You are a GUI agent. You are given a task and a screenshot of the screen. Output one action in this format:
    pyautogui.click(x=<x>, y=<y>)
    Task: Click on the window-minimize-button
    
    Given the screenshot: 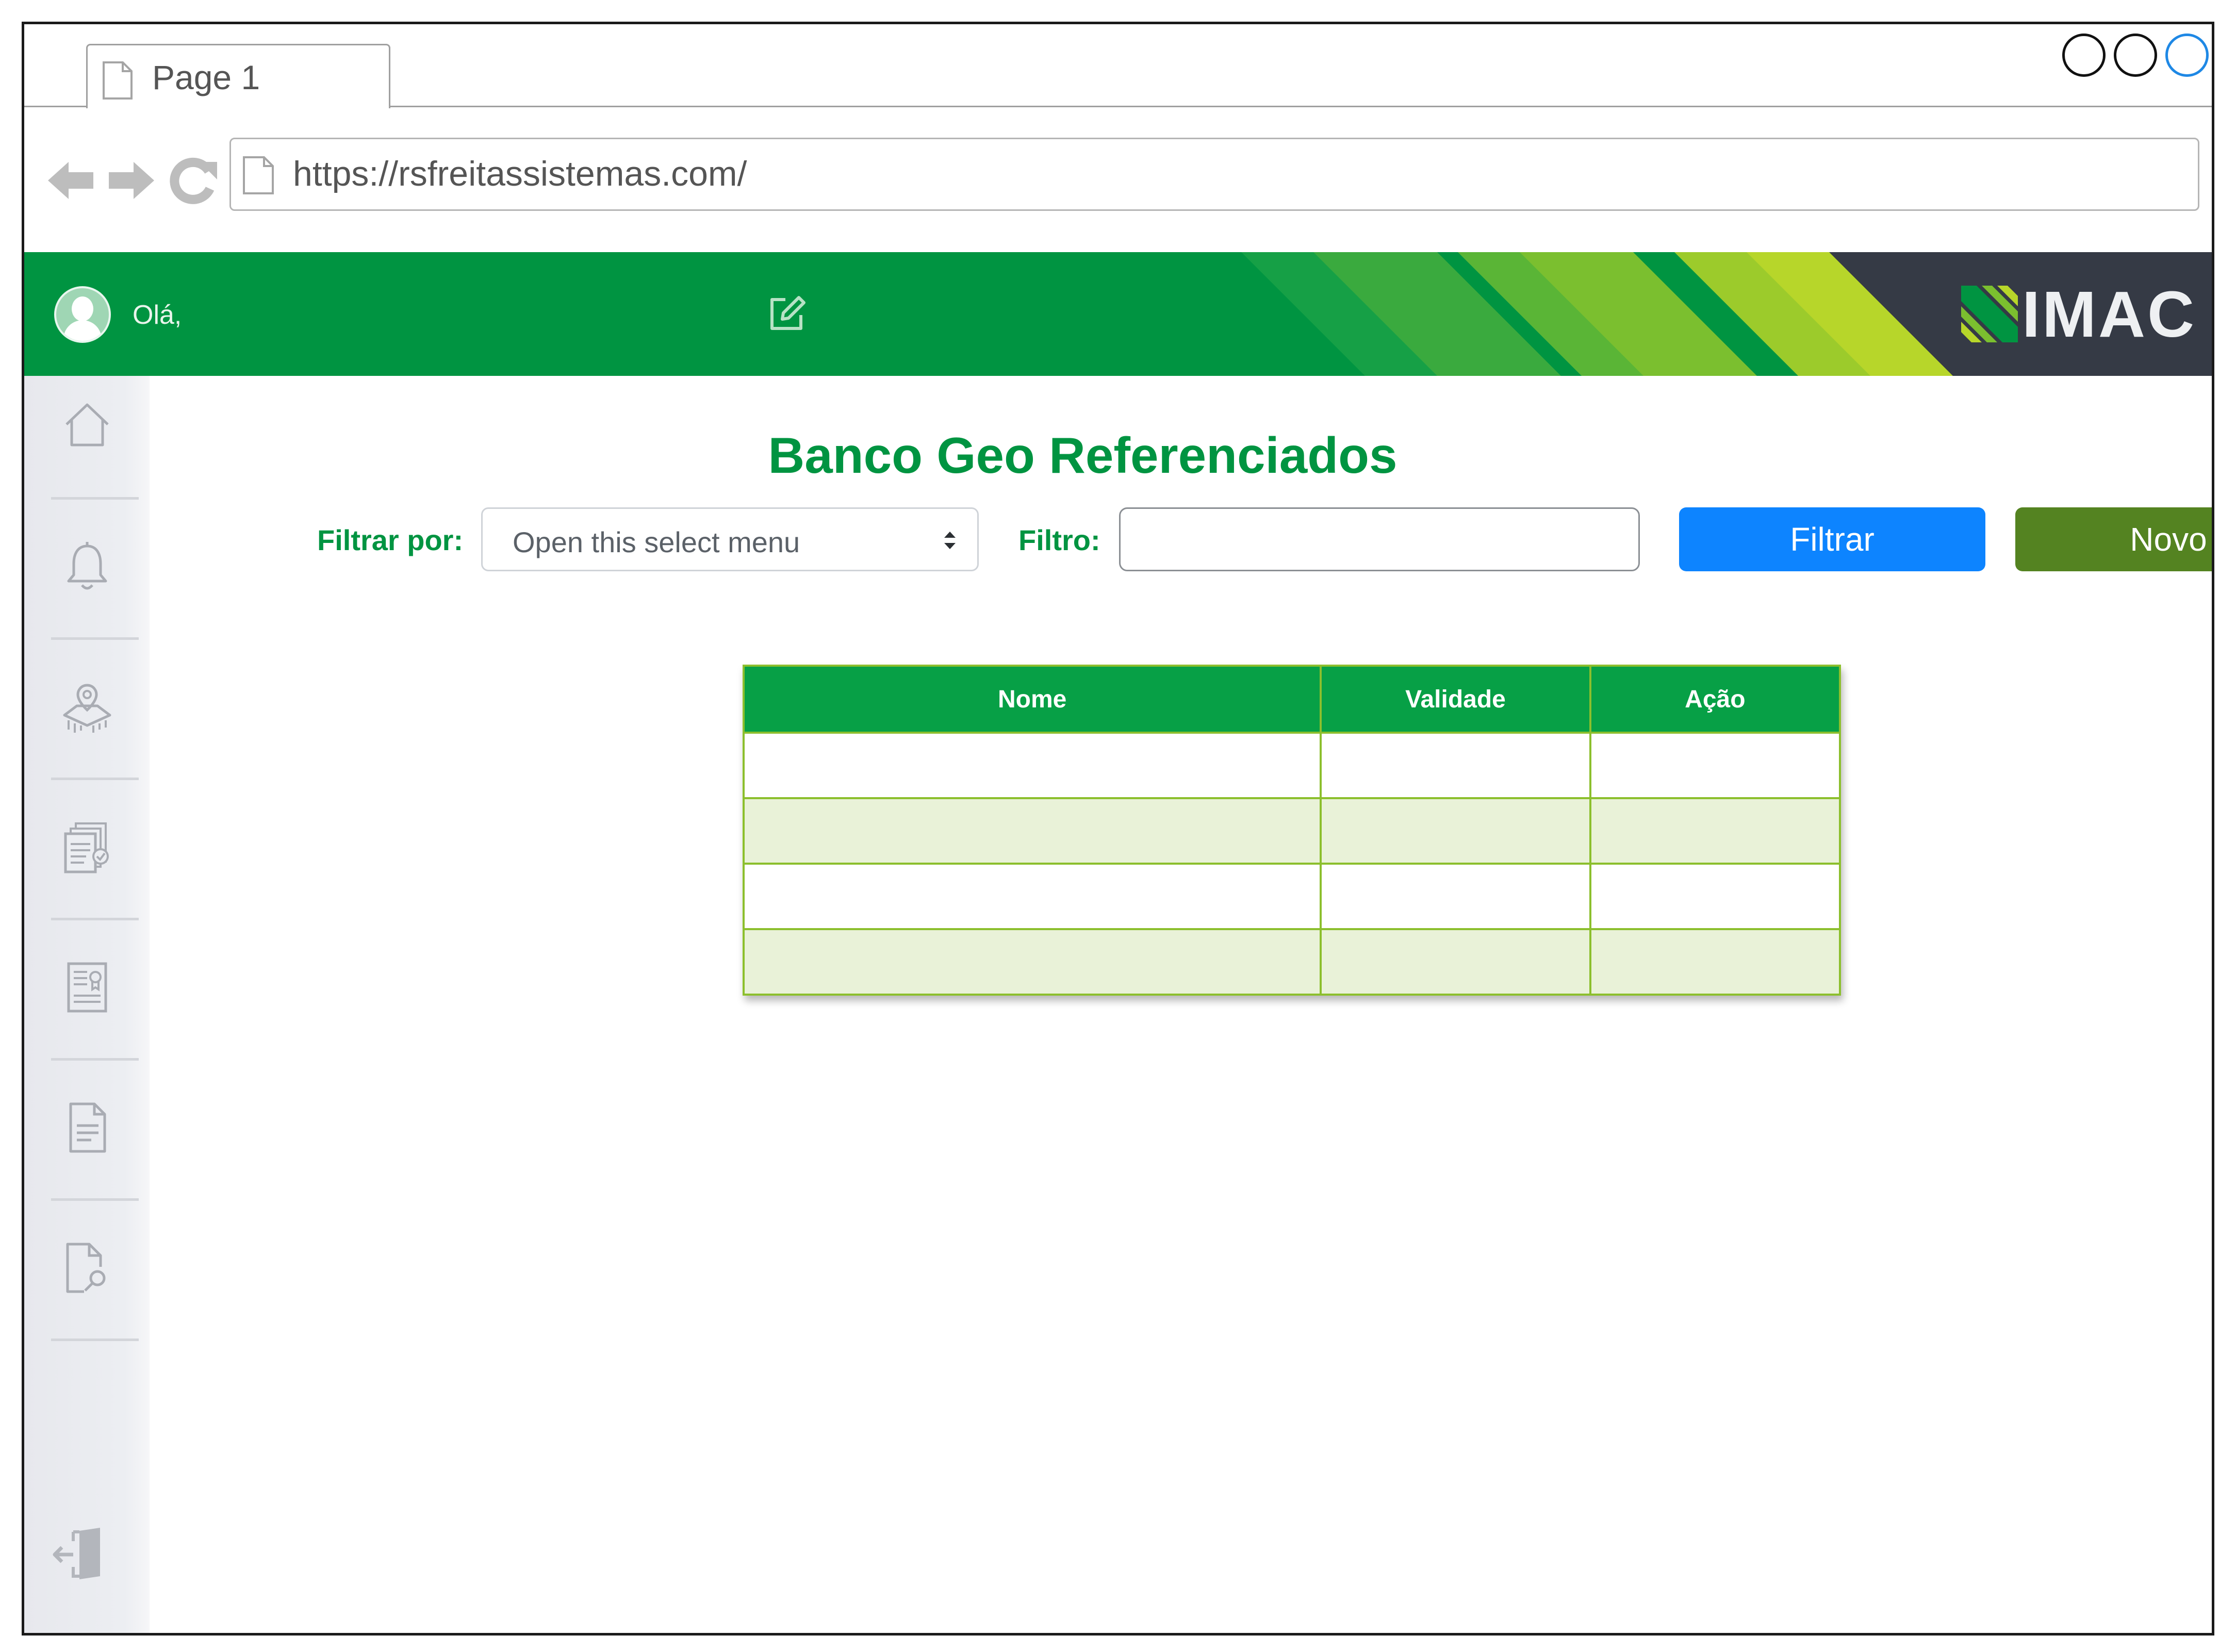 What is the action you would take?
    pyautogui.click(x=2084, y=56)
    